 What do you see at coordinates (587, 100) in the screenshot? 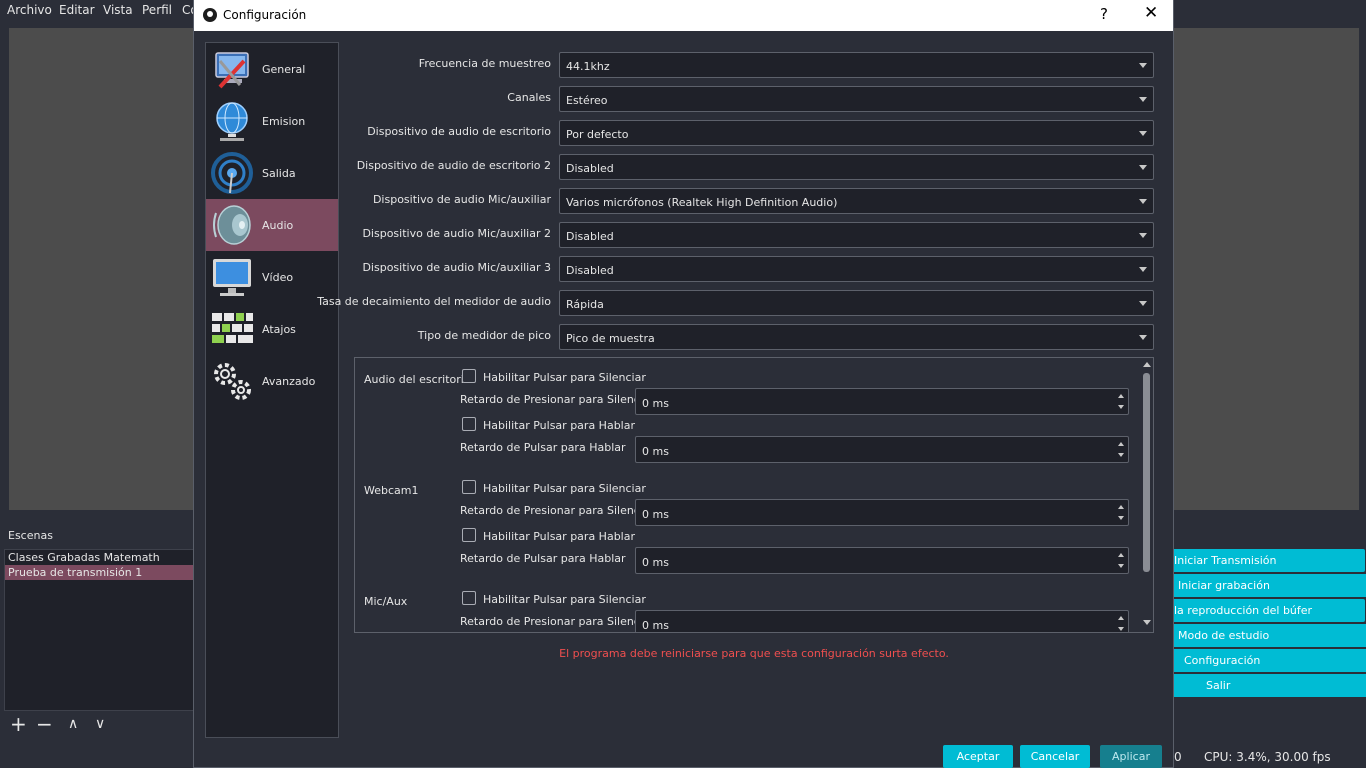
I see `select-value: Estéreo` at bounding box center [587, 100].